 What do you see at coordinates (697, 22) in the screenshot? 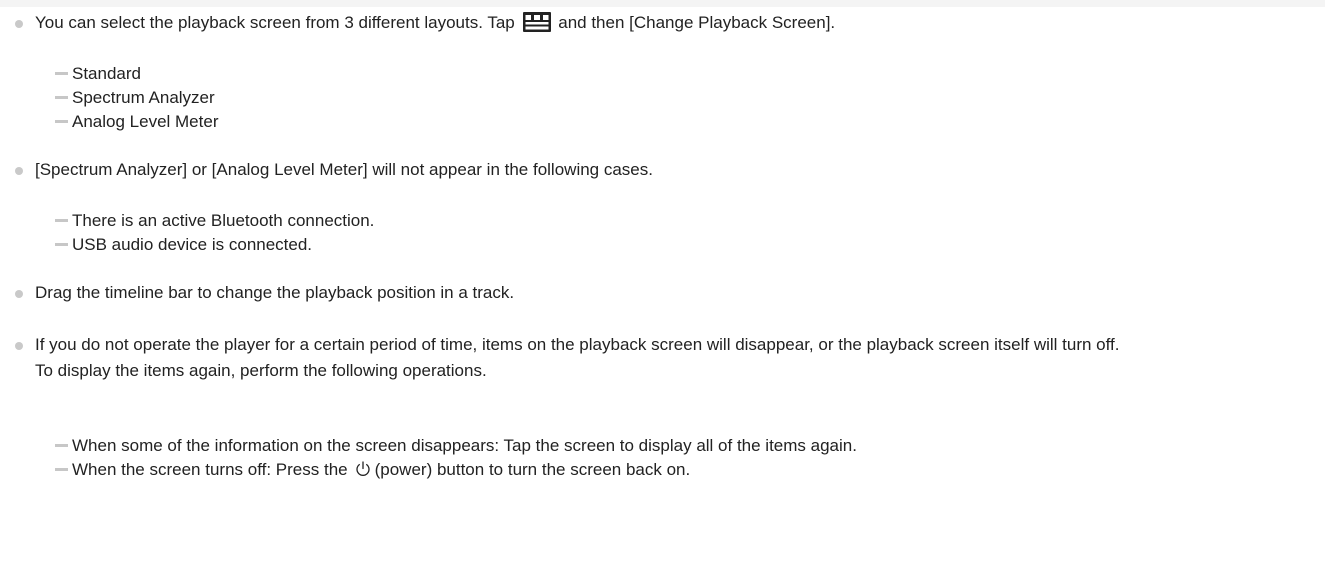
I see `note-text-after: and then [Change Playback Screen].` at bounding box center [697, 22].